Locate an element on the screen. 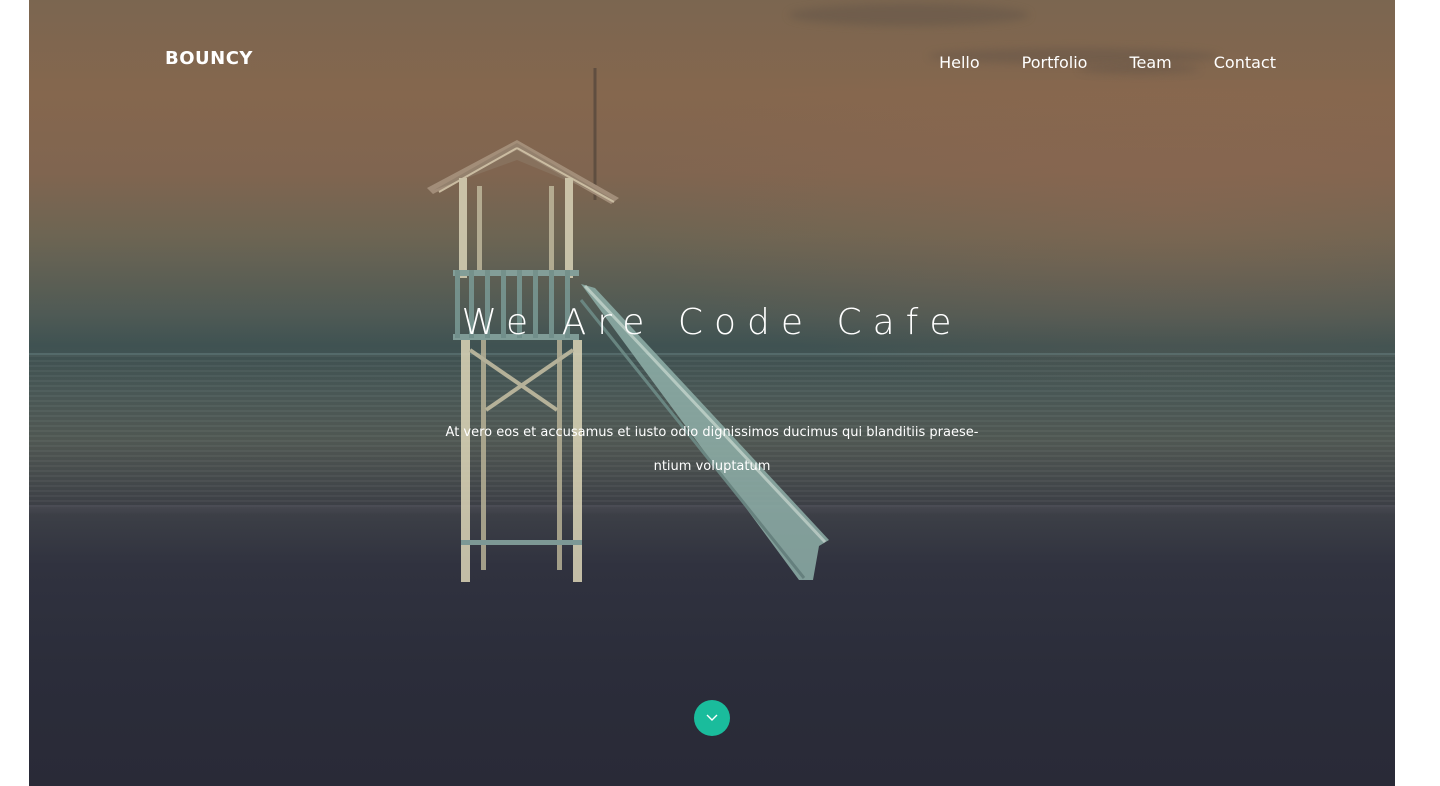  nav-item-hello: Hello is located at coordinates (959, 62).